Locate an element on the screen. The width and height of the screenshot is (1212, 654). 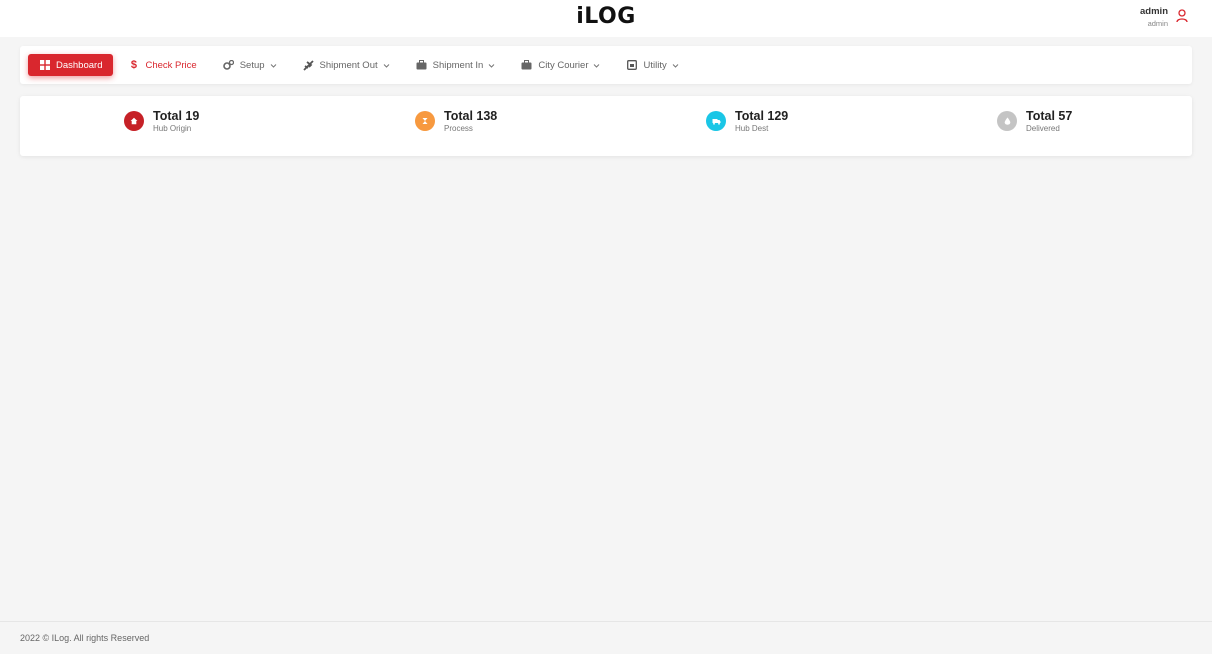
nav-setup-label: Setup is located at coordinates (252, 65).